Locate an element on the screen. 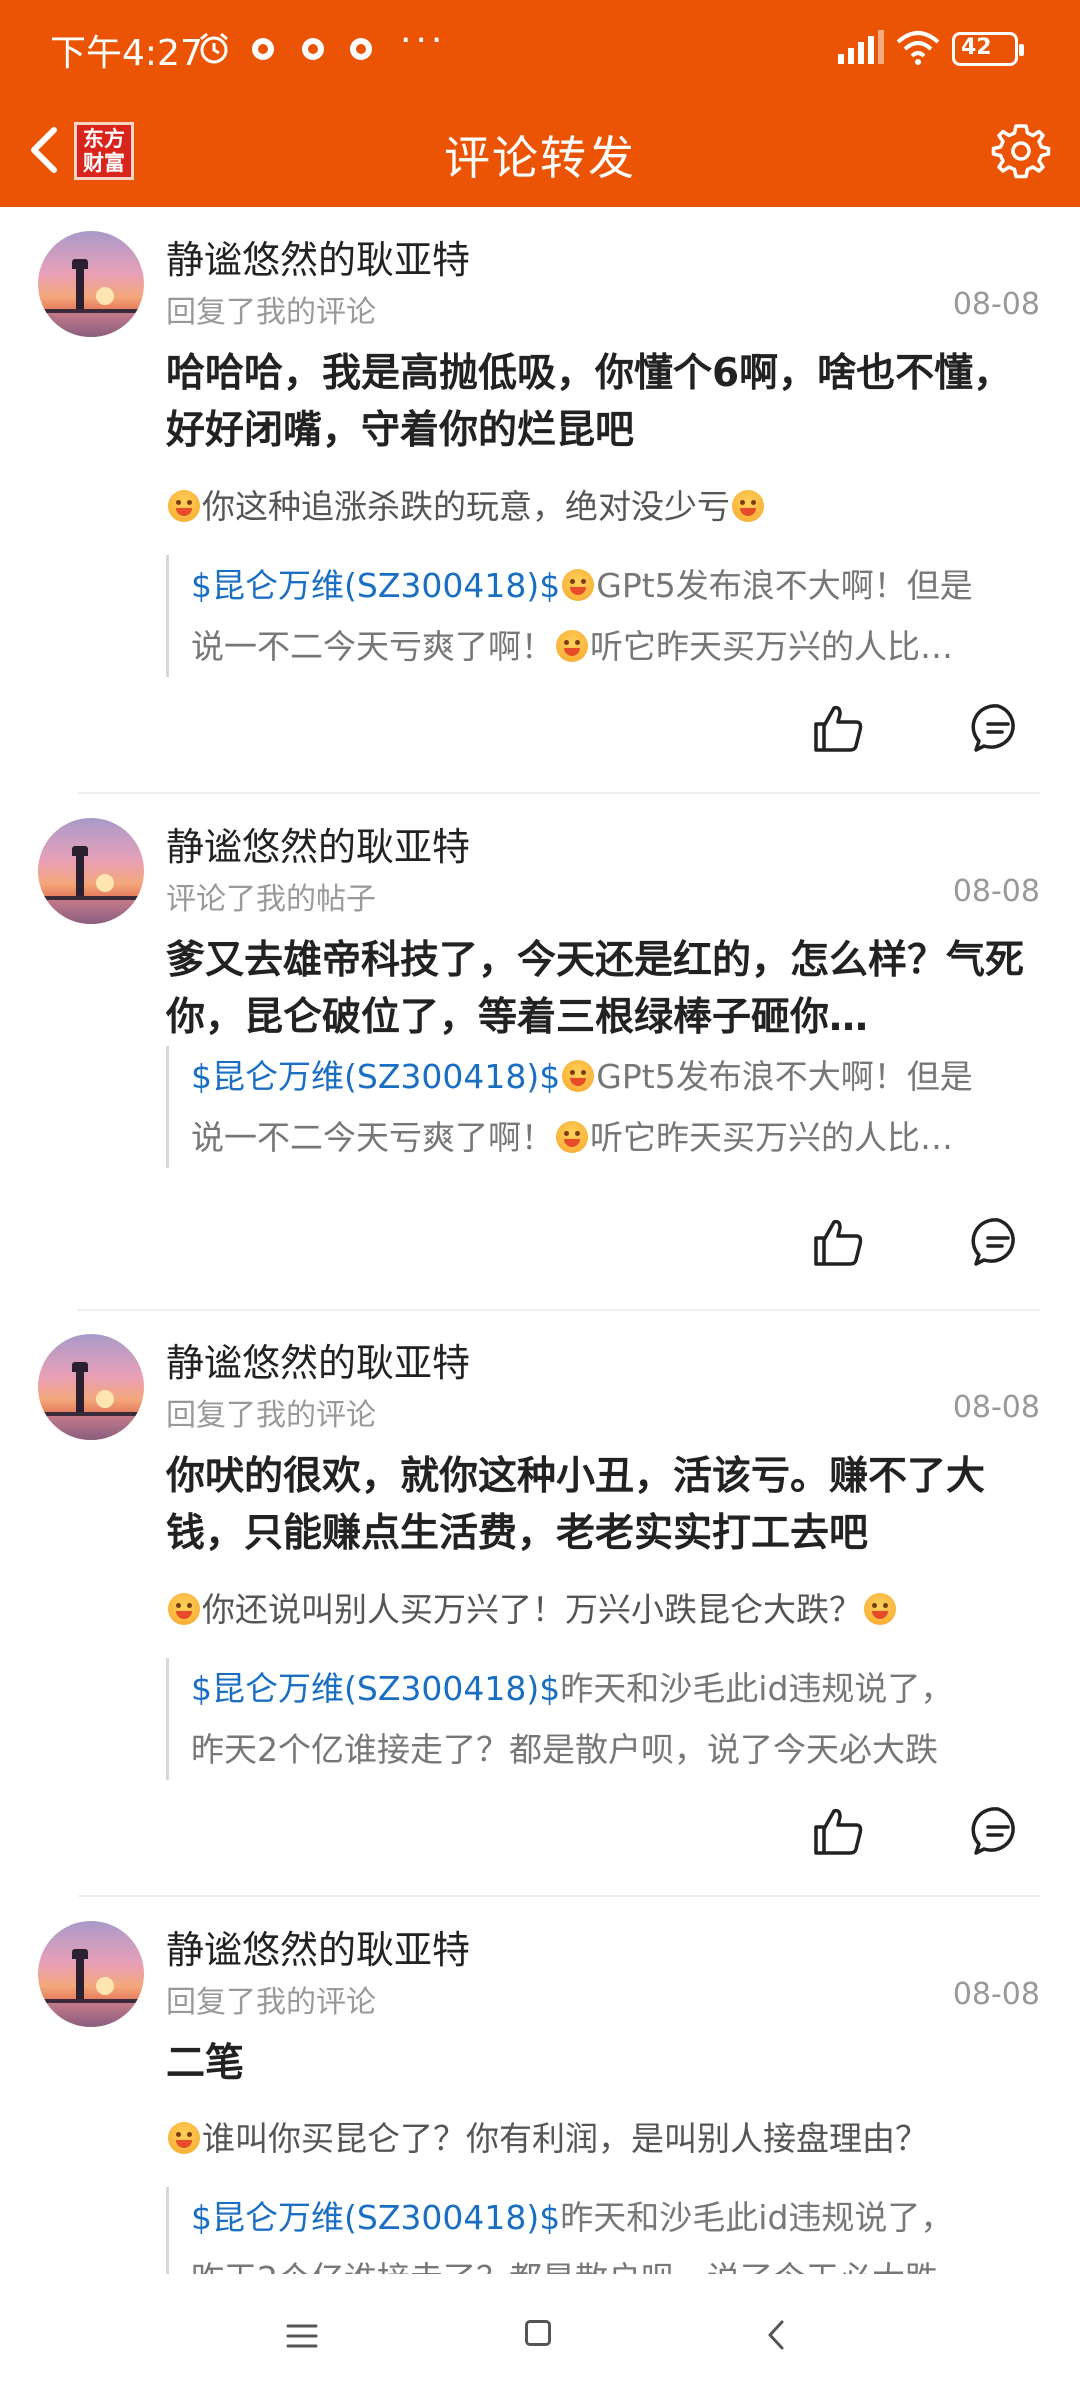  status-time: 下午4:27 is located at coordinates (126, 53).